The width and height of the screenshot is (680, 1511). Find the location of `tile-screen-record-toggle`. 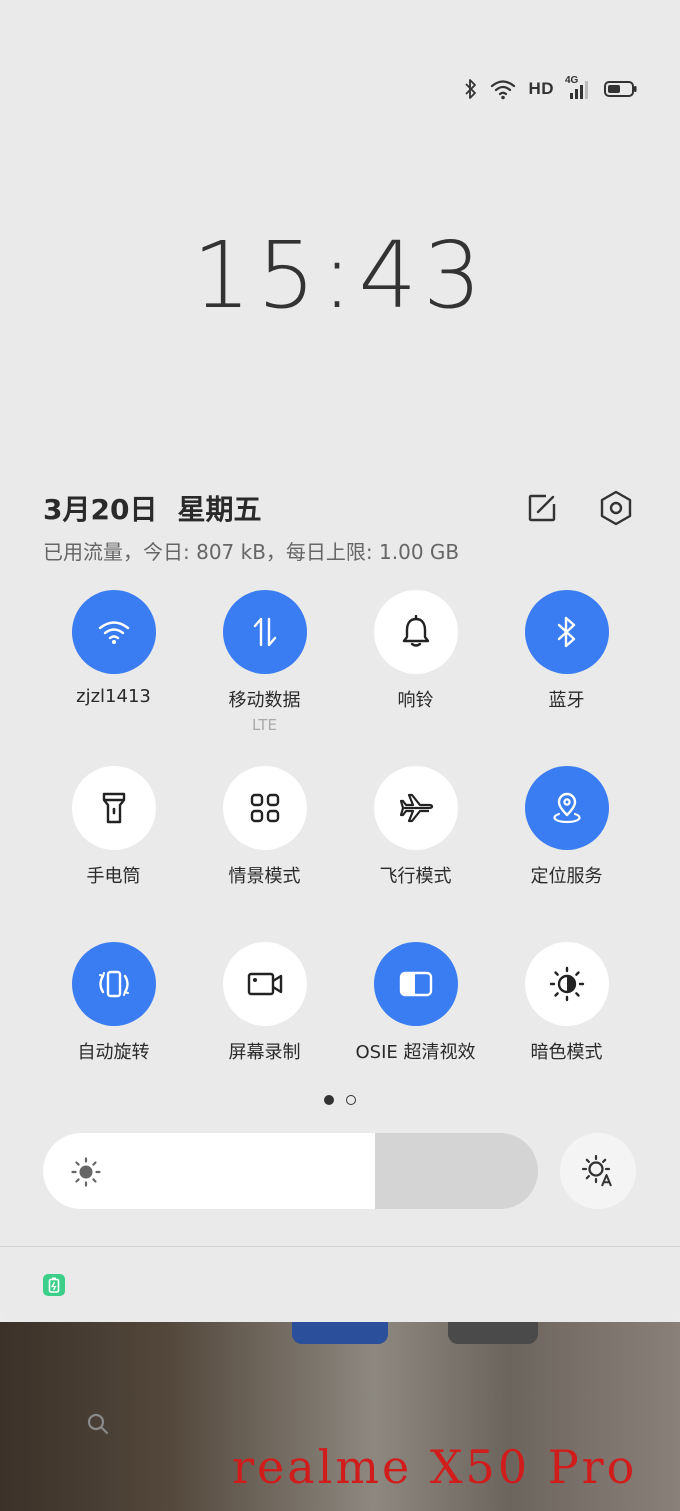

tile-screen-record-toggle is located at coordinates (264, 984).